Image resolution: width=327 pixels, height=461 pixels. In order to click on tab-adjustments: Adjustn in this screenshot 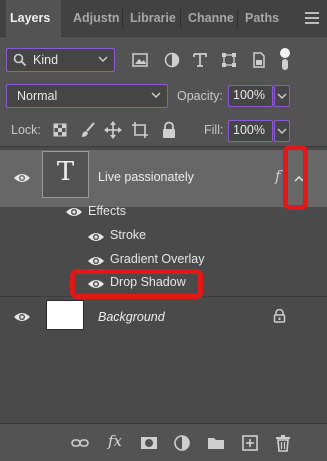, I will do `click(94, 18)`.